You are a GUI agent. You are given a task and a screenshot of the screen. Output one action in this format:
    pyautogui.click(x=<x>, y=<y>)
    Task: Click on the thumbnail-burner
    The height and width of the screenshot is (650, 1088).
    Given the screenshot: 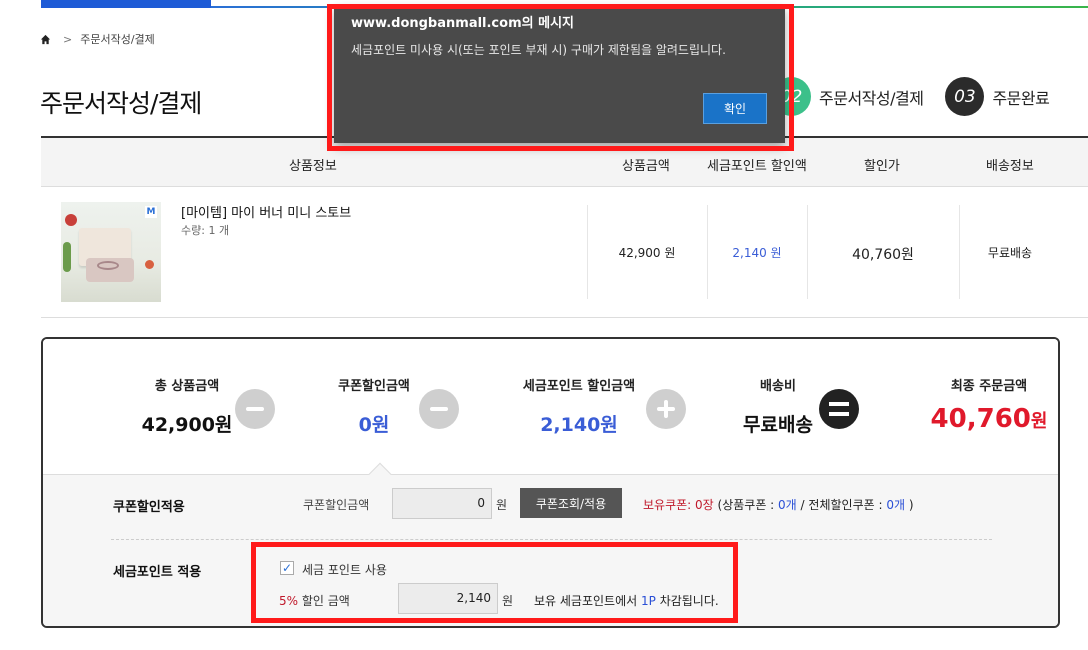 What is the action you would take?
    pyautogui.click(x=108, y=265)
    